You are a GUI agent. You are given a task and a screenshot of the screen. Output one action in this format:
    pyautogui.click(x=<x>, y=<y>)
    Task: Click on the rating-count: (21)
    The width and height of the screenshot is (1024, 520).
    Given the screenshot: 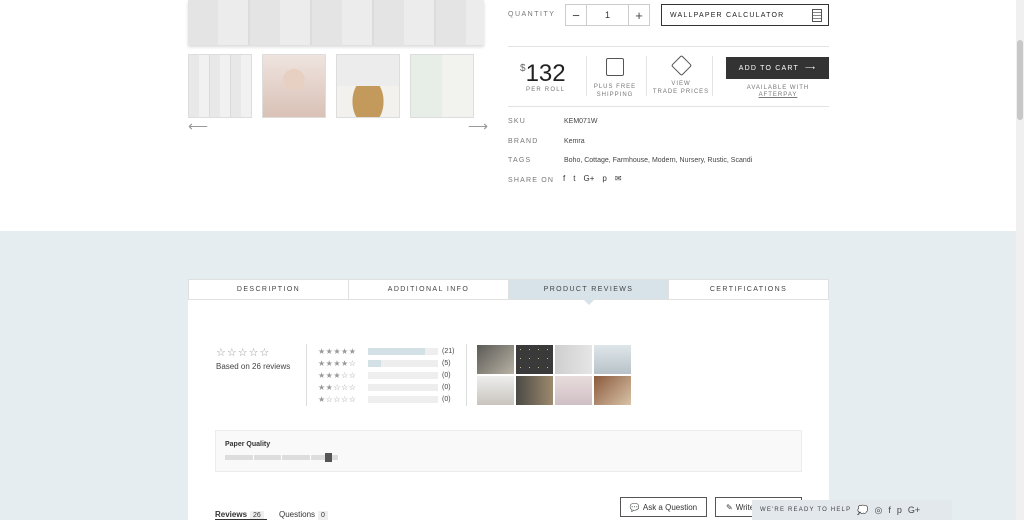 What is the action you would take?
    pyautogui.click(x=448, y=351)
    